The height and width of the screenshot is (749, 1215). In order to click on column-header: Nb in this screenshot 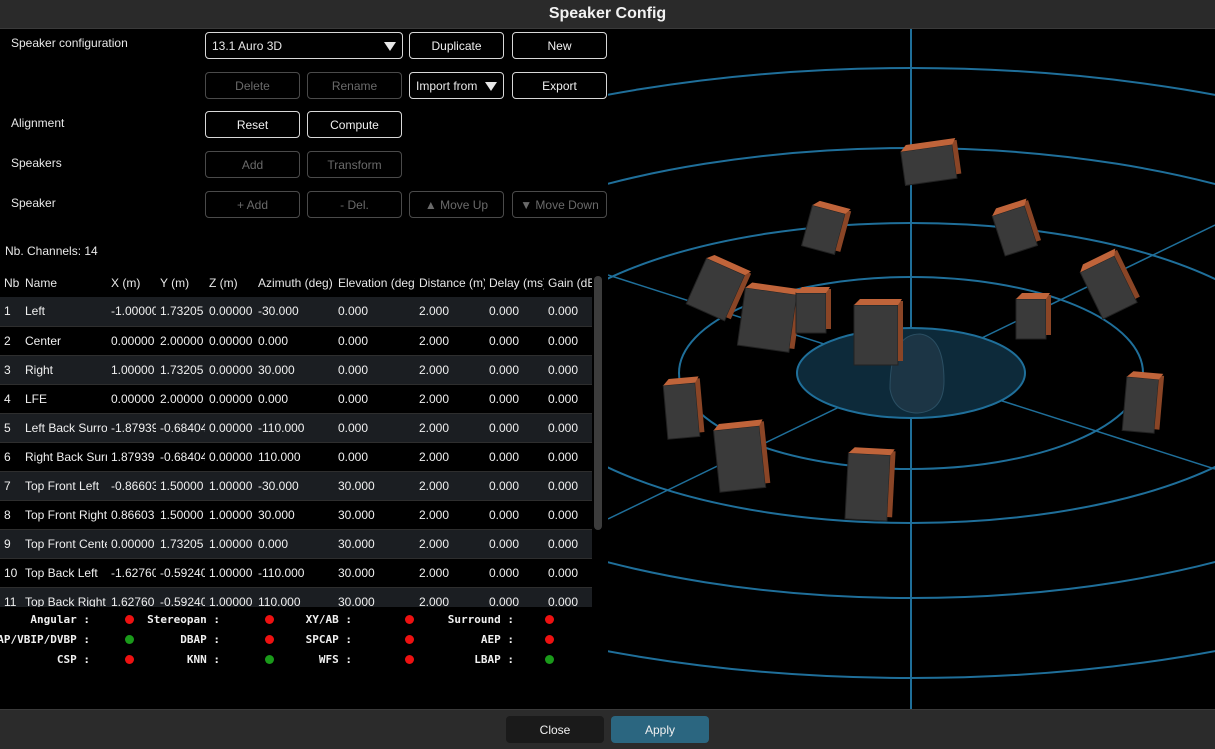, I will do `click(10, 283)`.